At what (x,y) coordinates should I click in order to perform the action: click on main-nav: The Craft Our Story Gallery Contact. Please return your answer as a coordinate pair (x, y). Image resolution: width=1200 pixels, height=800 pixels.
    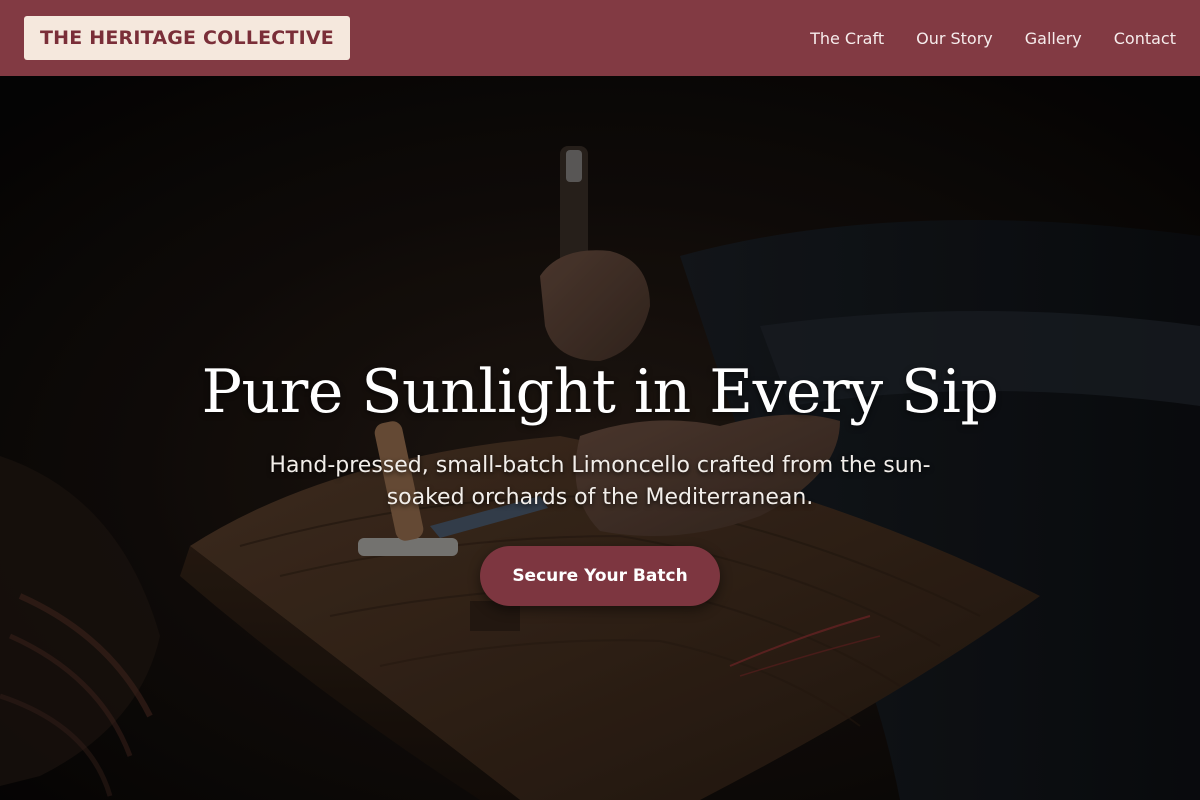
    Looking at the image, I should click on (993, 38).